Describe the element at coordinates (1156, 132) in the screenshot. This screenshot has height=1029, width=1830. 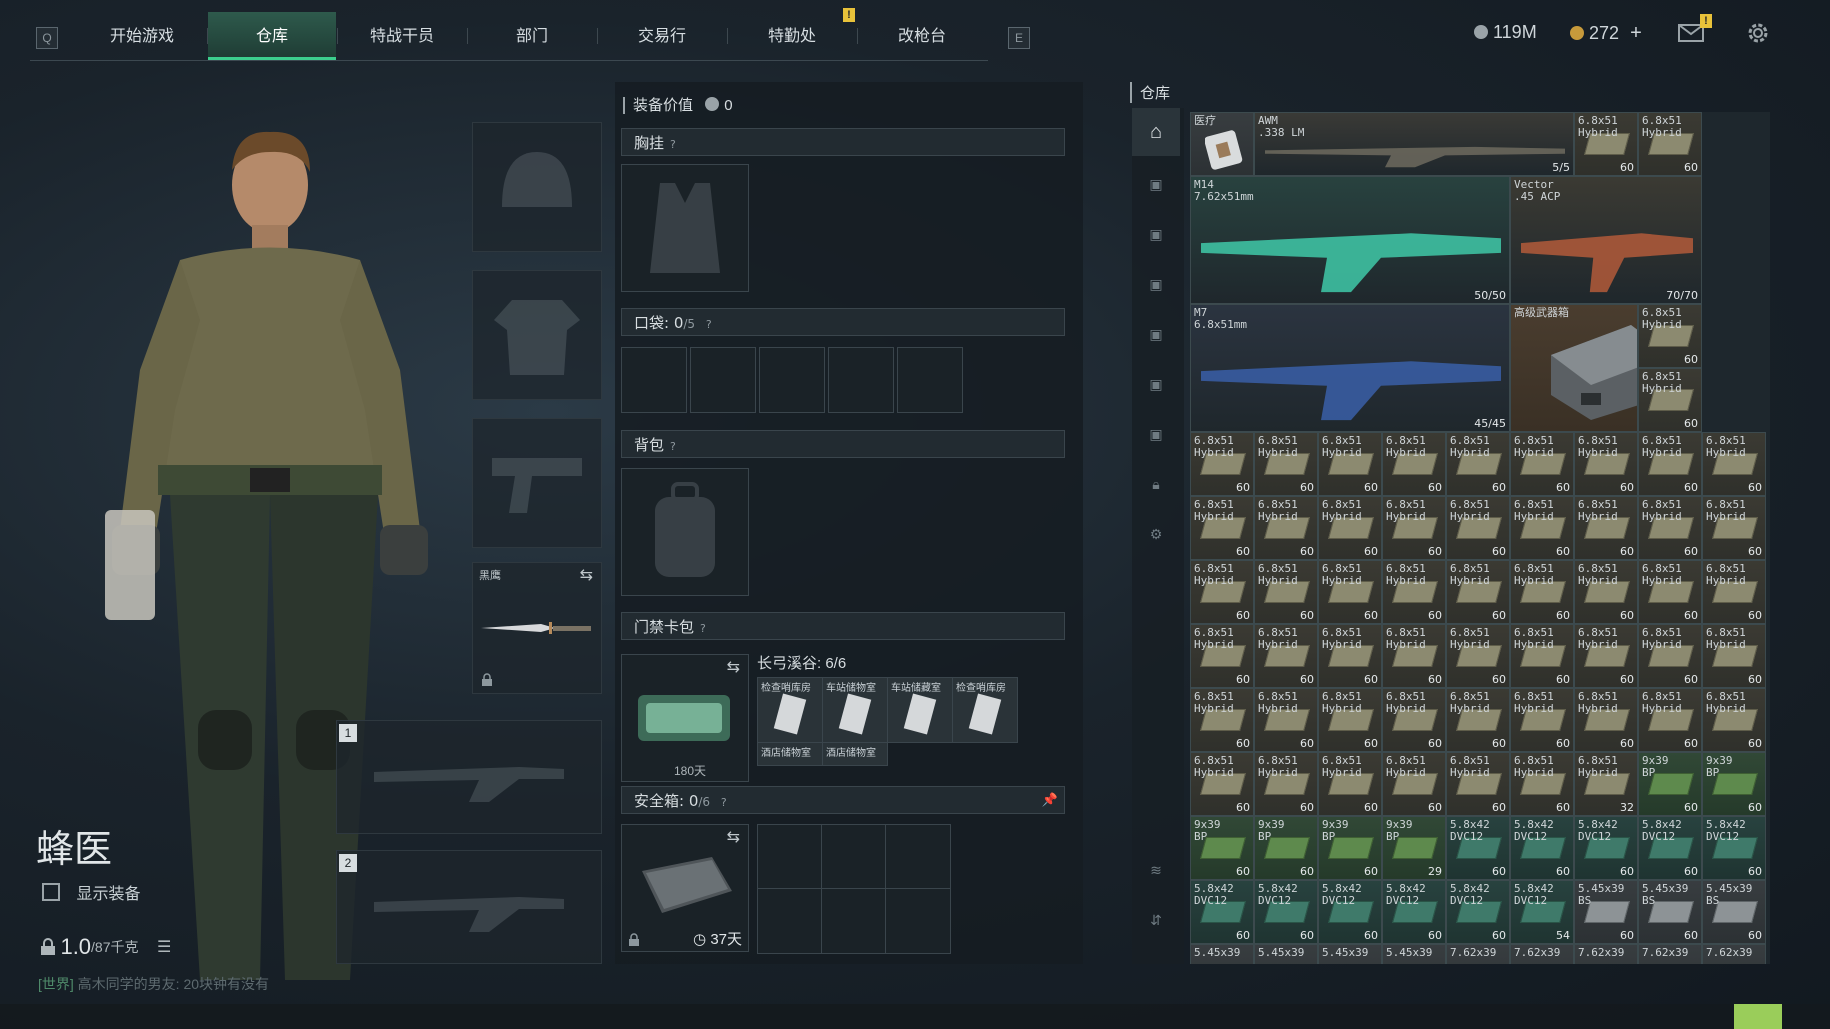
I see `warehouse-all-tab: ⌂` at that location.